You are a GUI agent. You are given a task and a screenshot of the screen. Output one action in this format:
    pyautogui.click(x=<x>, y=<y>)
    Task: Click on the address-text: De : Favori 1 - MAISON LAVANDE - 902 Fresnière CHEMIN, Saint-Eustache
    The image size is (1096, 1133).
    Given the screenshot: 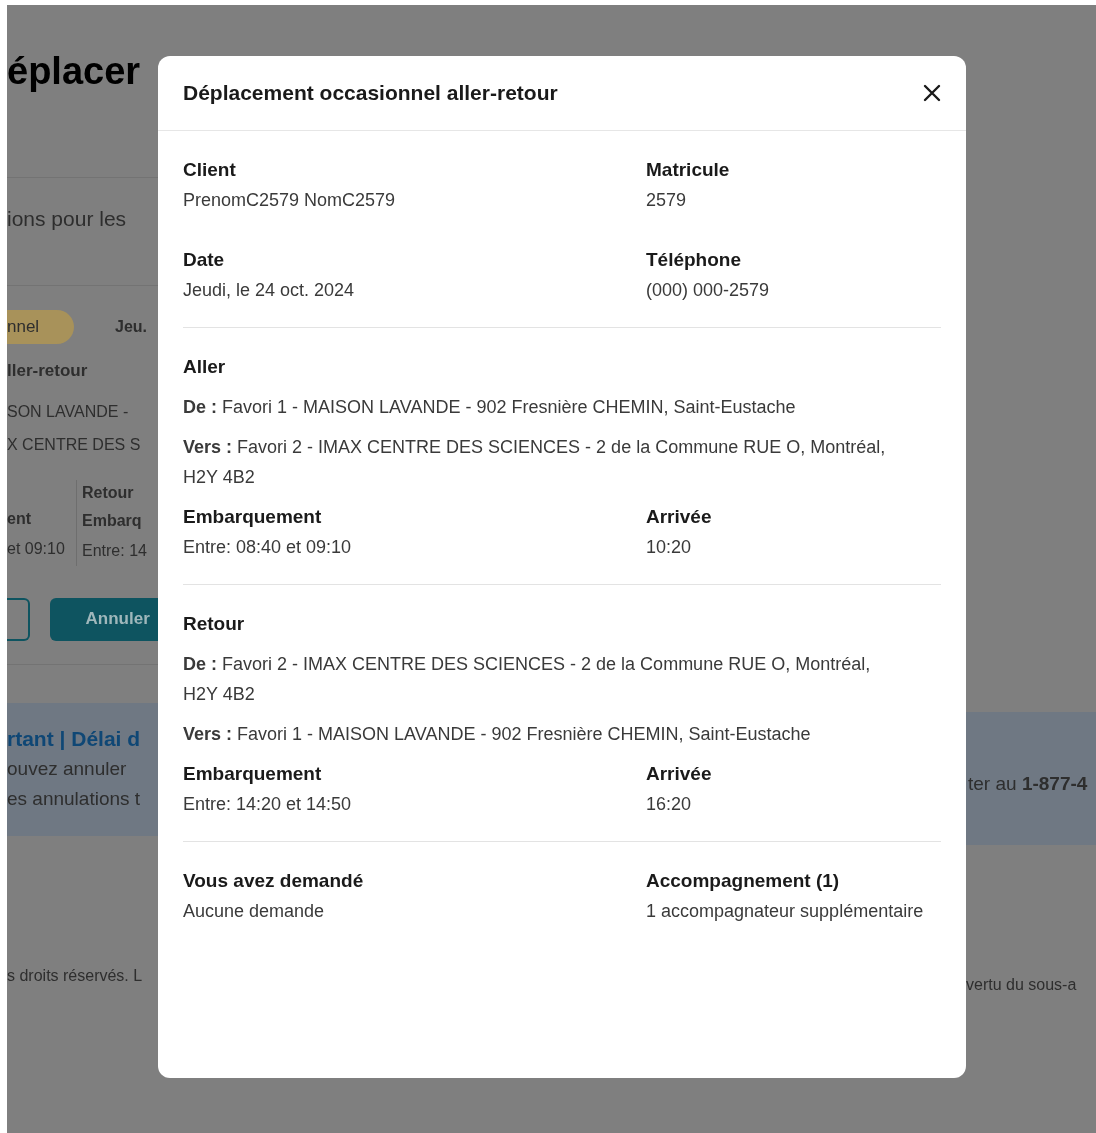 What is the action you would take?
    pyautogui.click(x=490, y=407)
    